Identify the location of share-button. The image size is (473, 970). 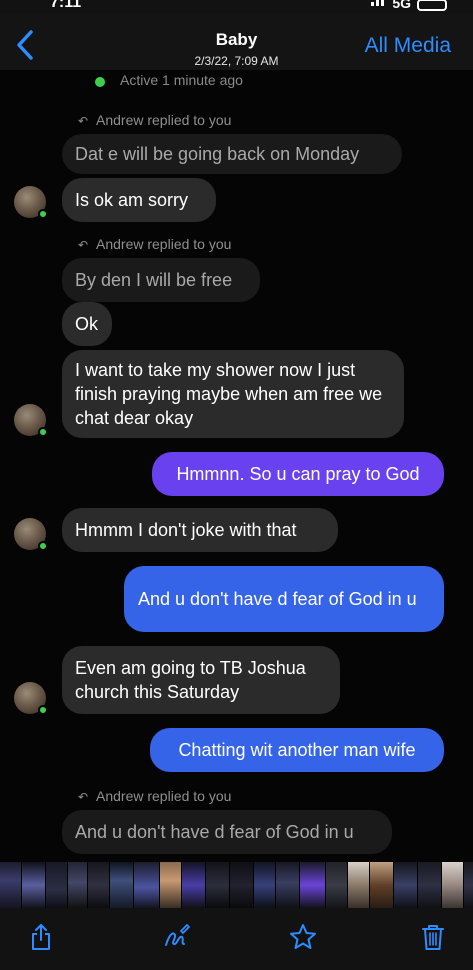
(41, 937).